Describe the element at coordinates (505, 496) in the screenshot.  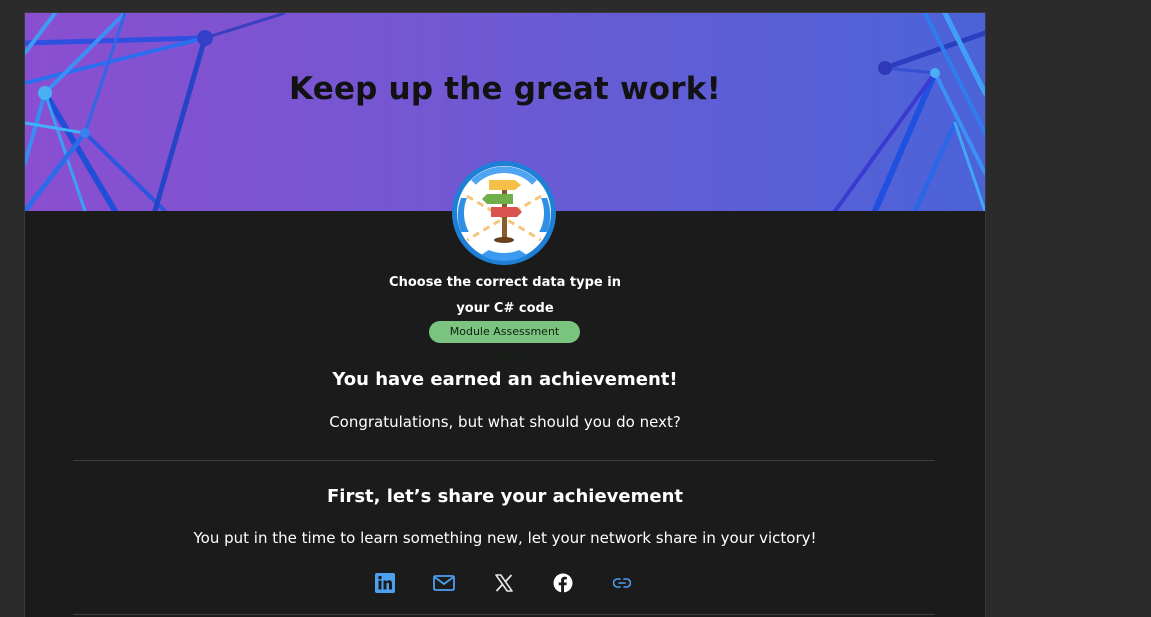
I see `share-heading: First, let’s share your achievement` at that location.